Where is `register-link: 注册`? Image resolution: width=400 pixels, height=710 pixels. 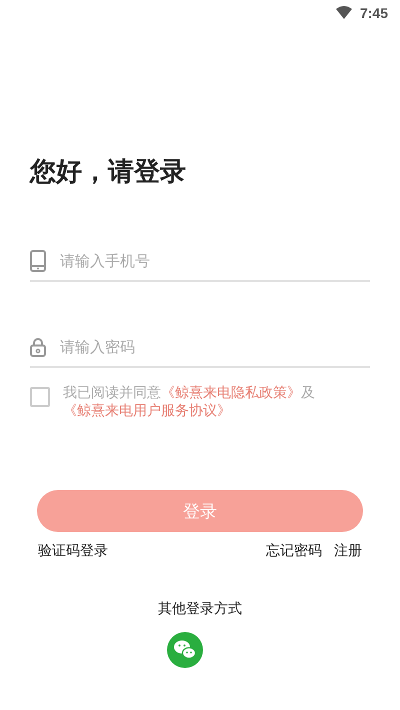
register-link: 注册 is located at coordinates (348, 551).